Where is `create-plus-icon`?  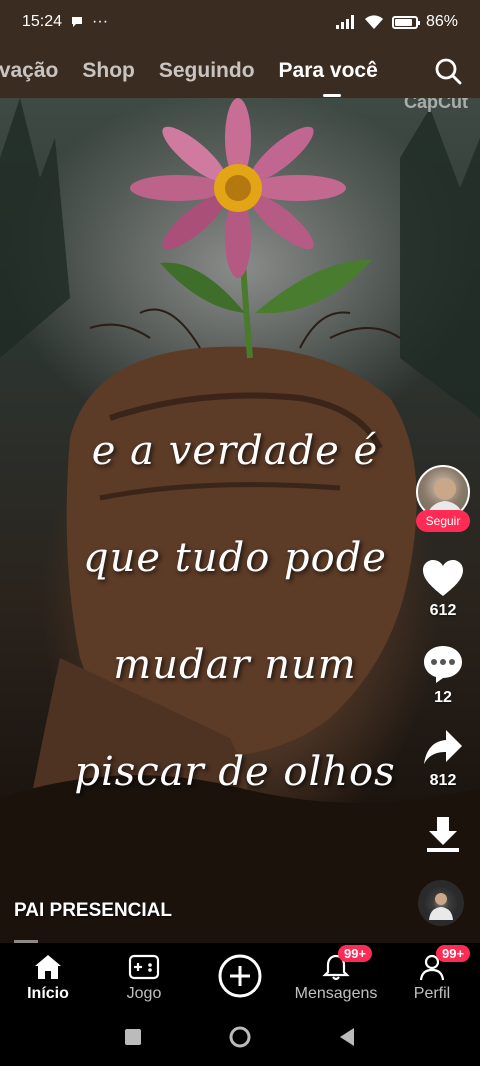 create-plus-icon is located at coordinates (240, 976).